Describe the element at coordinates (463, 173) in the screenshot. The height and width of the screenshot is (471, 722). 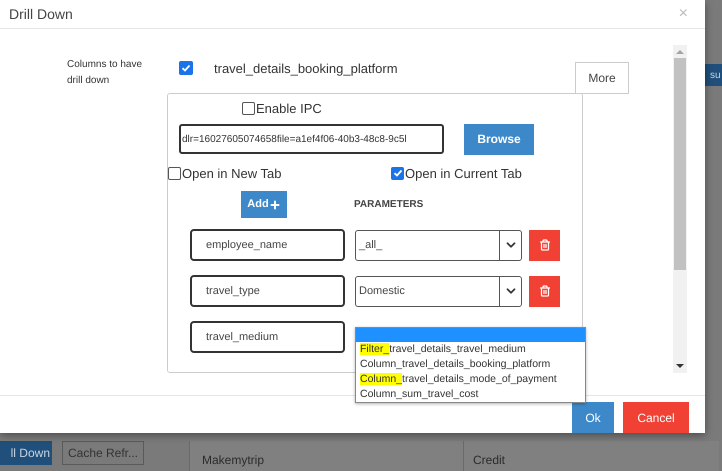
I see `checkbox-label: Open in Current Tab` at that location.